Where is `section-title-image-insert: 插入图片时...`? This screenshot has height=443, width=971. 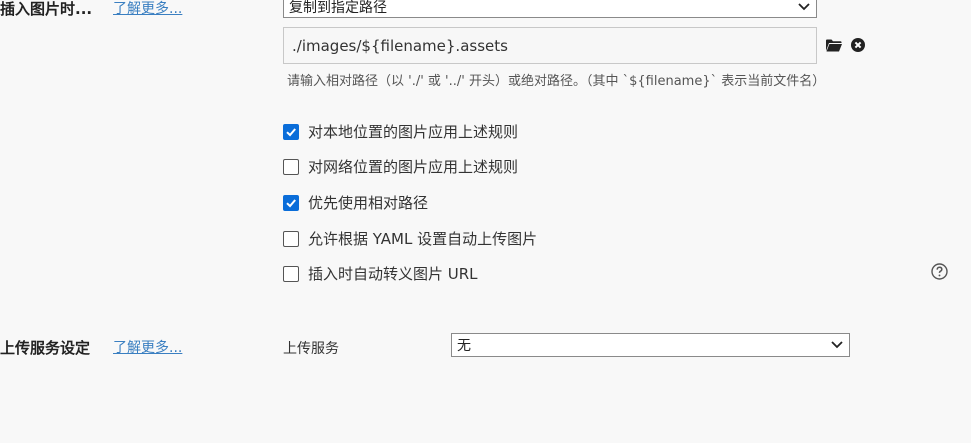
section-title-image-insert: 插入图片时... is located at coordinates (46, 9).